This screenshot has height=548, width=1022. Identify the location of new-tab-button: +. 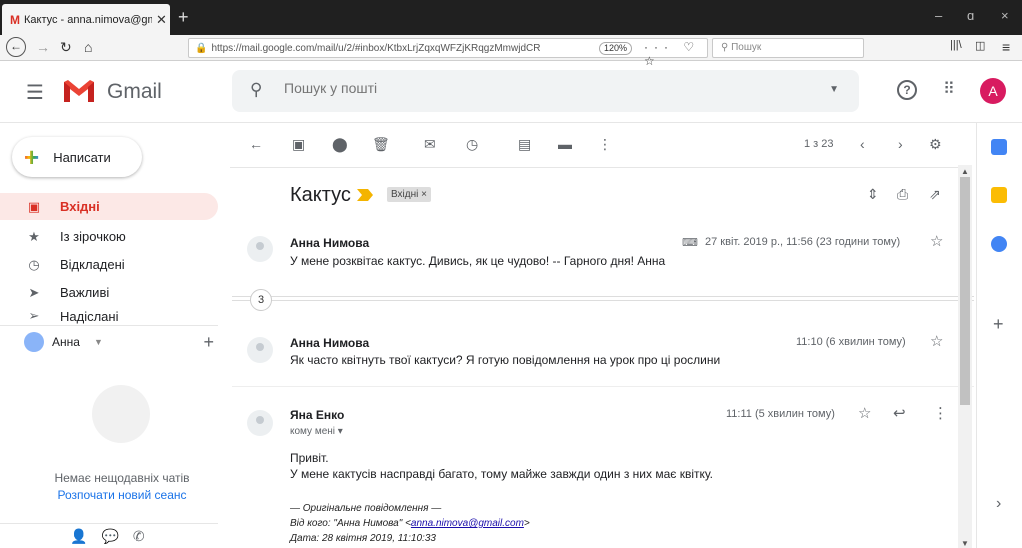
(183, 17).